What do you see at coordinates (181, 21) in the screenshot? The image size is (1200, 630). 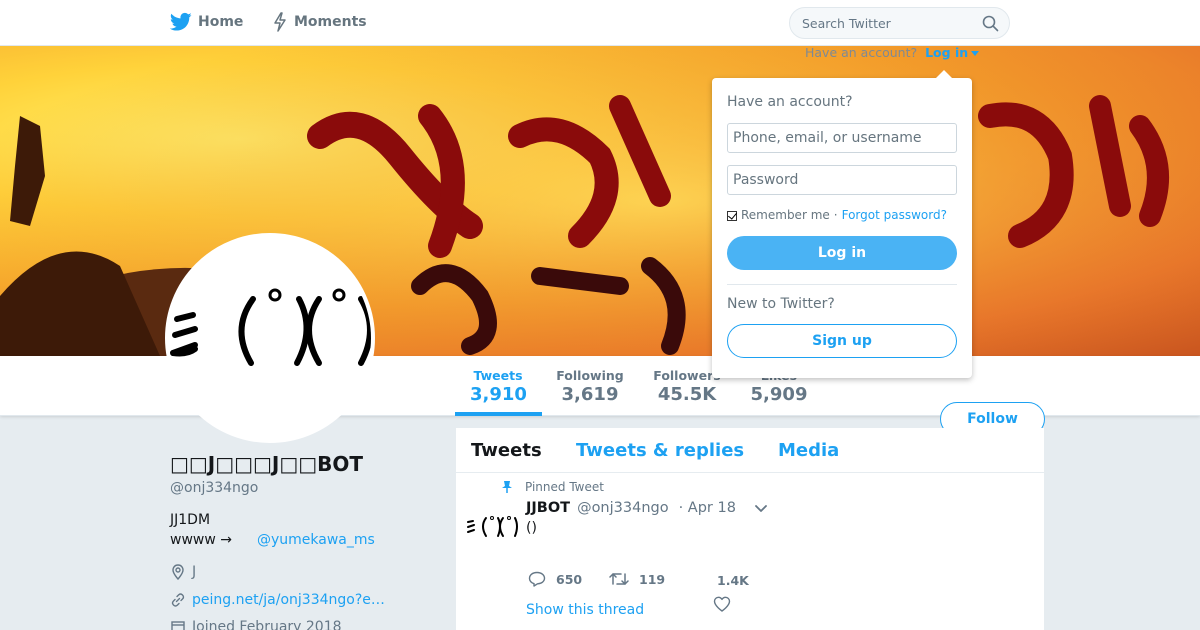 I see `twitter-bird-icon` at bounding box center [181, 21].